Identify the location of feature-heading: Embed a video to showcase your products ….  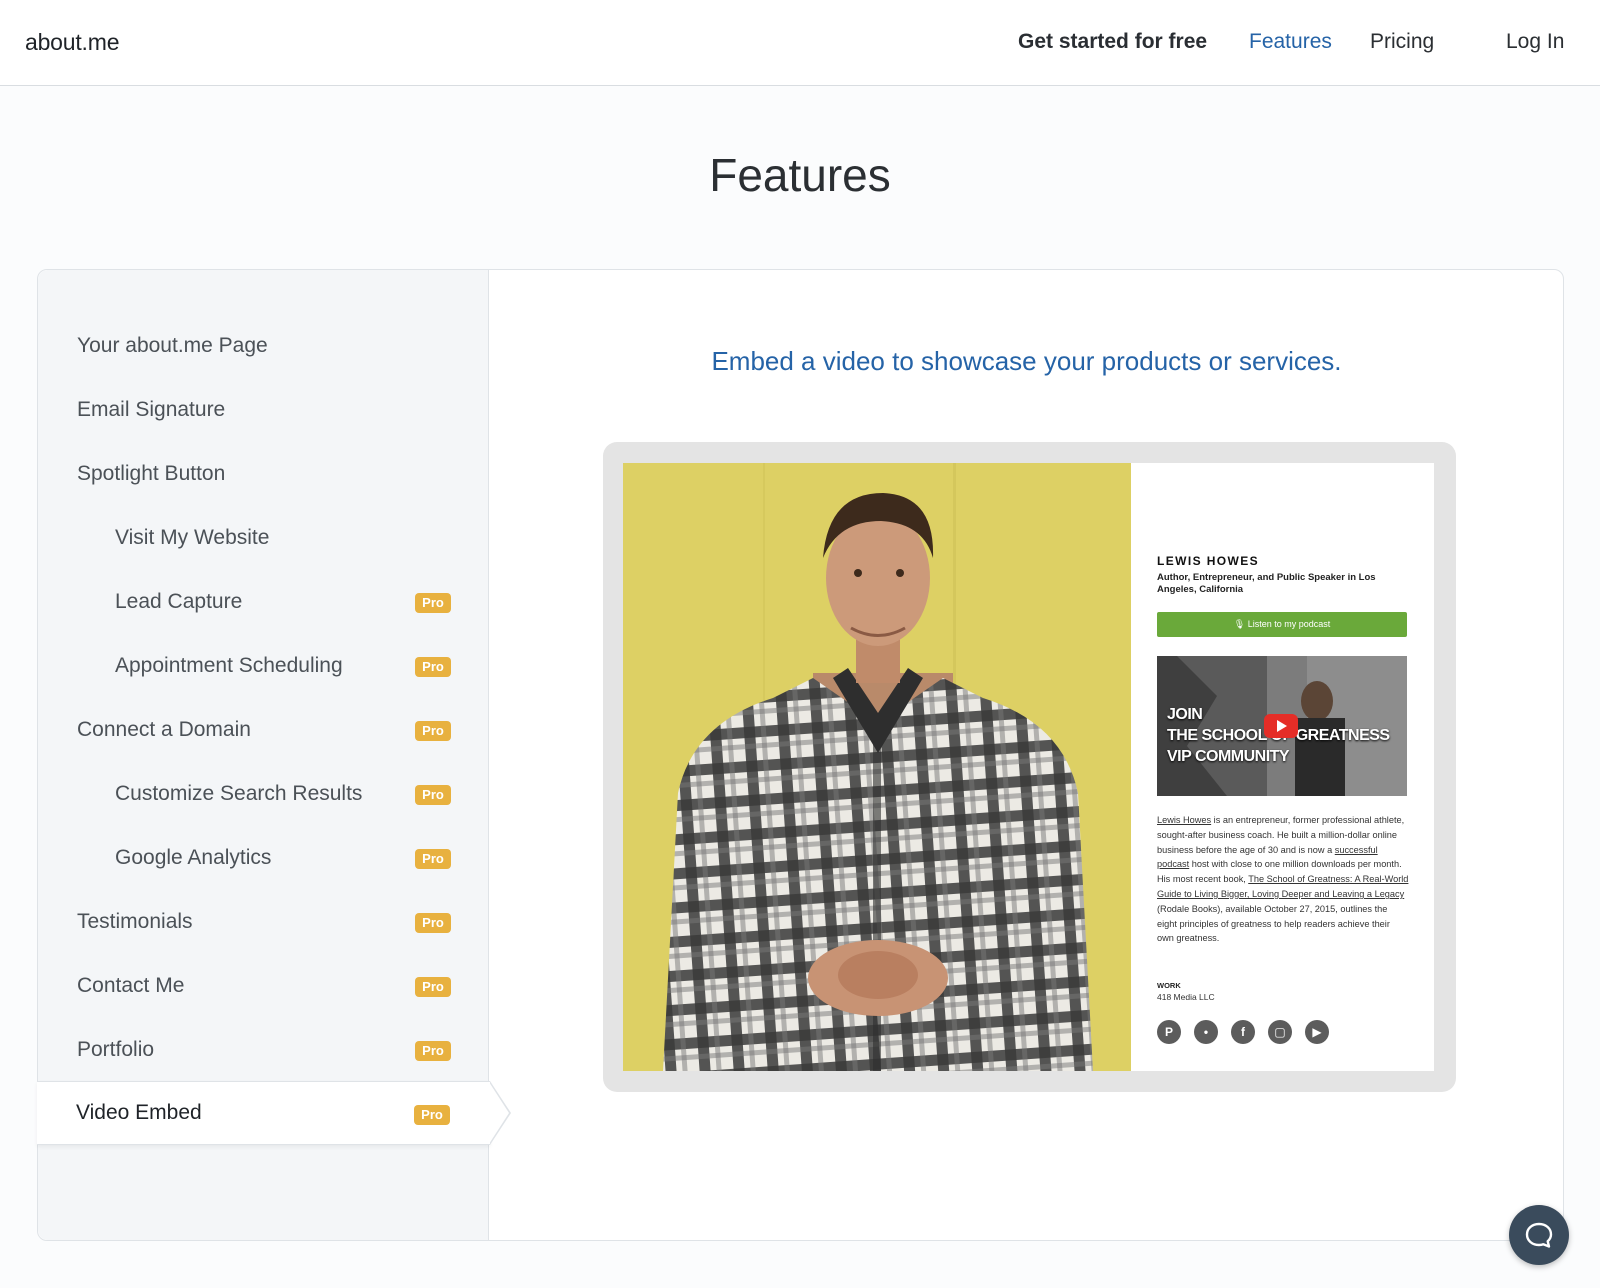
(1026, 361).